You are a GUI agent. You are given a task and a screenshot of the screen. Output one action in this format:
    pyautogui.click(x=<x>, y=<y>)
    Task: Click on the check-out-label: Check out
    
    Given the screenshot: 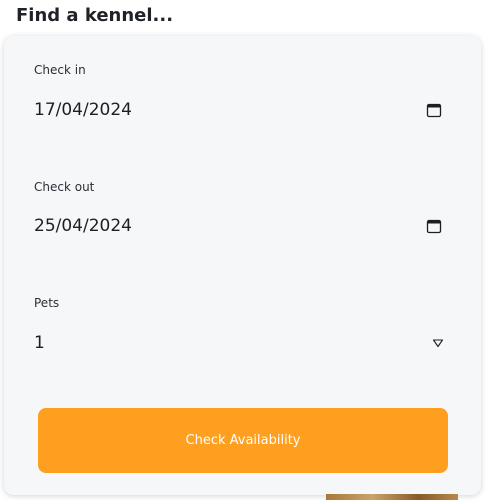 What is the action you would take?
    pyautogui.click(x=64, y=187)
    